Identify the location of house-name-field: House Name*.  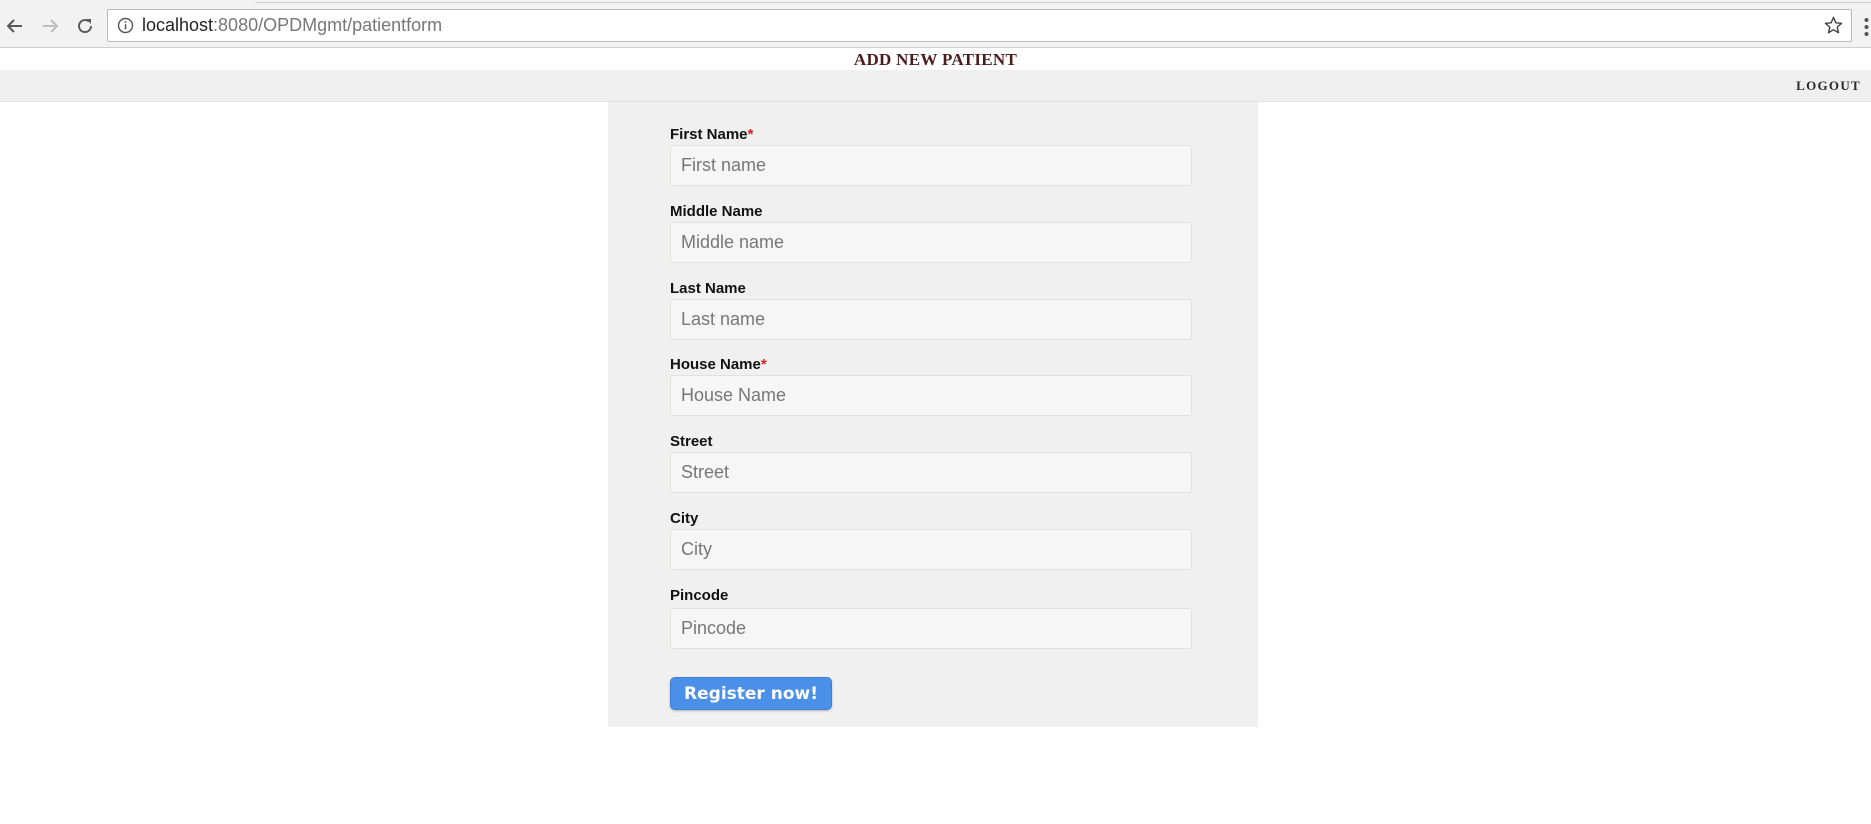
(931, 386).